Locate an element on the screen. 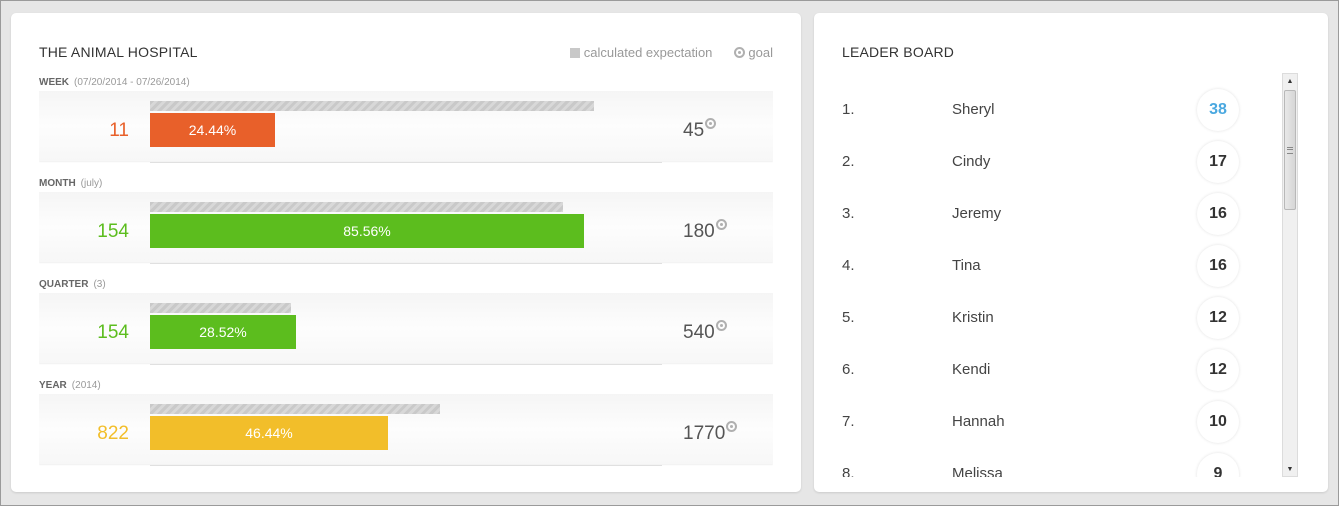  period-label: YEAR (2014) is located at coordinates (406, 386).